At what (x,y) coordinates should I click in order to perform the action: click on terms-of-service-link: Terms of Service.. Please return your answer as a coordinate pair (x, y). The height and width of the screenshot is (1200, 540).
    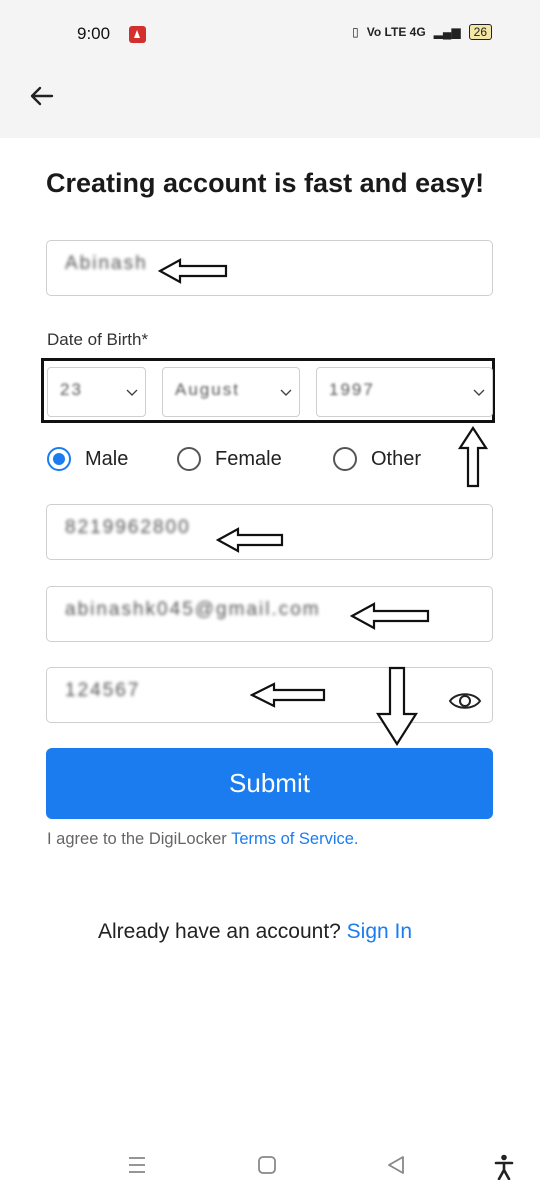
    Looking at the image, I should click on (294, 839).